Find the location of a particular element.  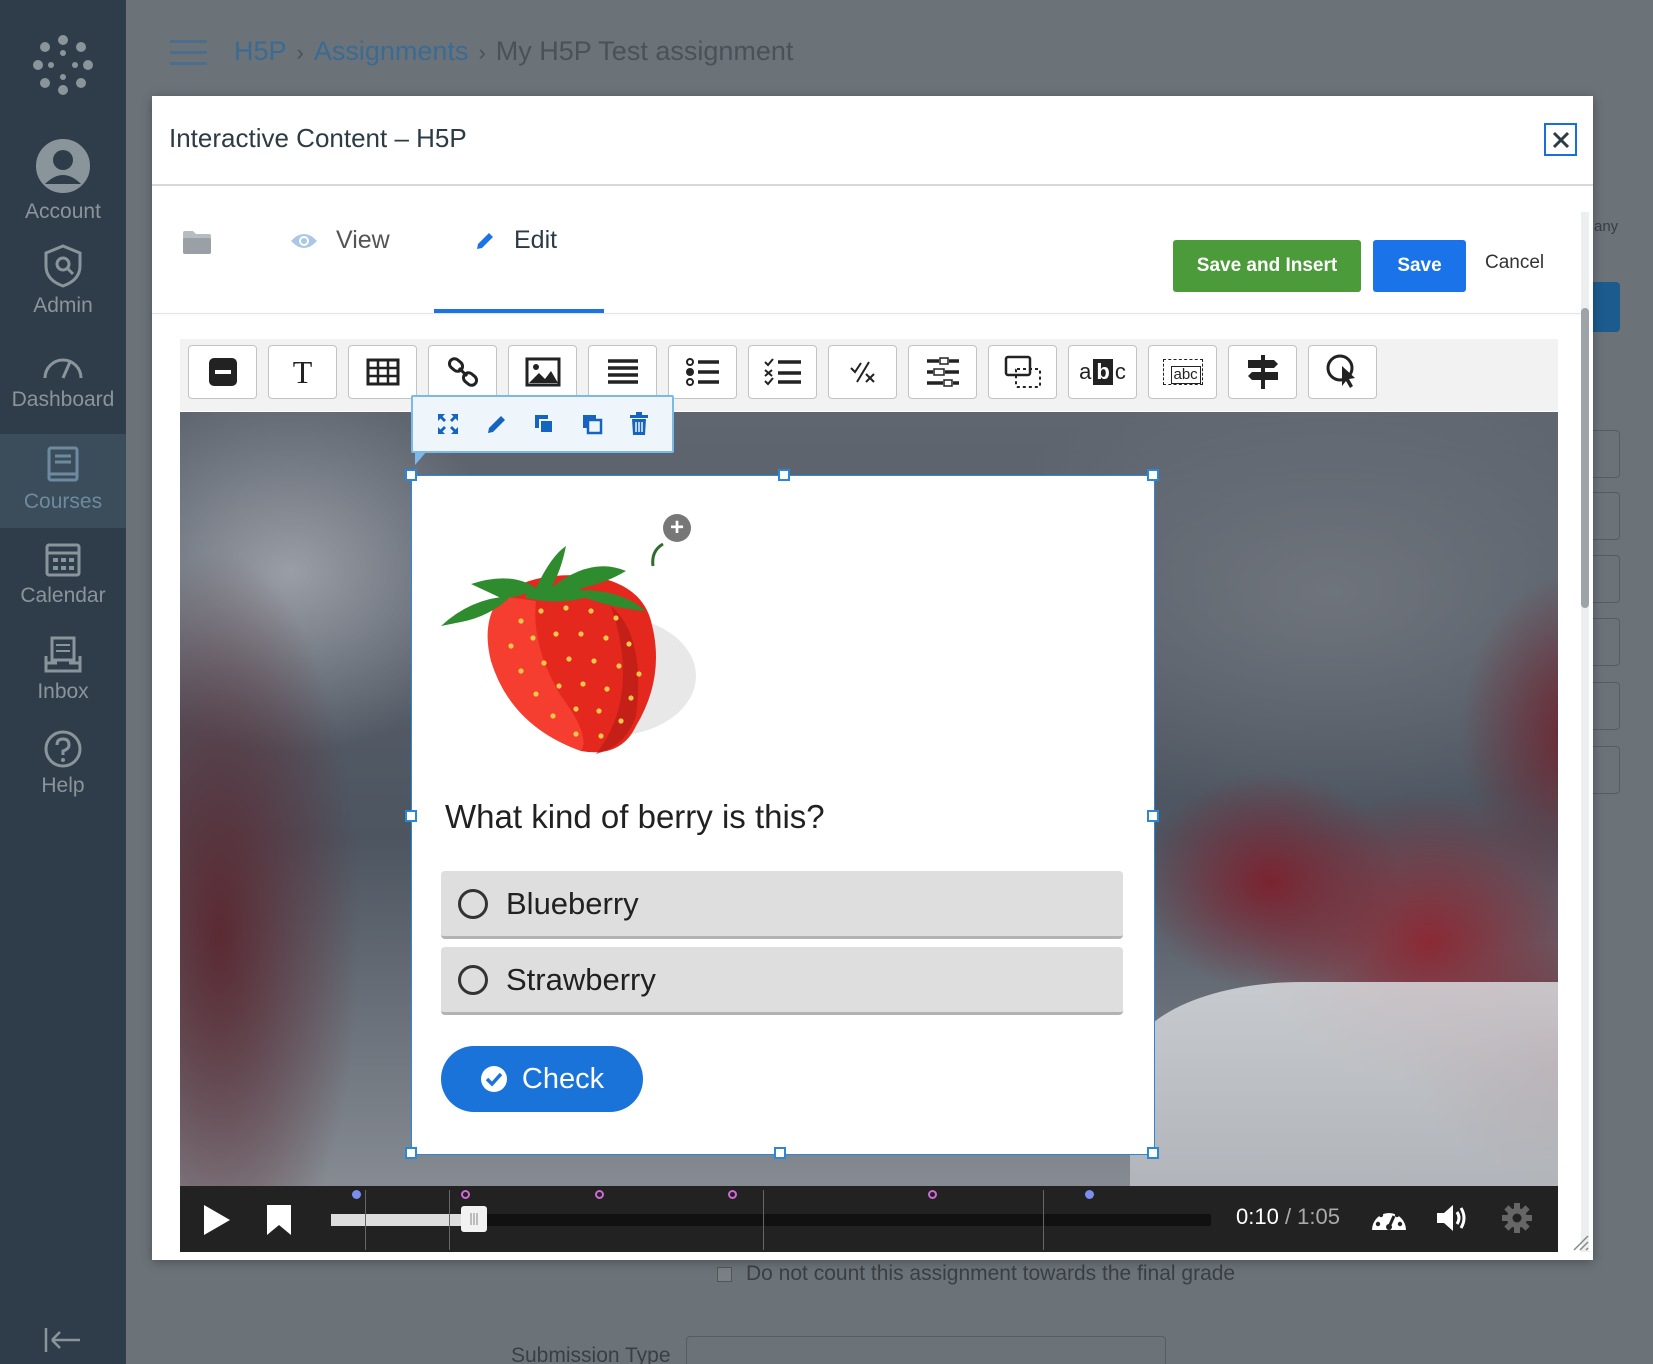

save-button: Save is located at coordinates (1419, 266).